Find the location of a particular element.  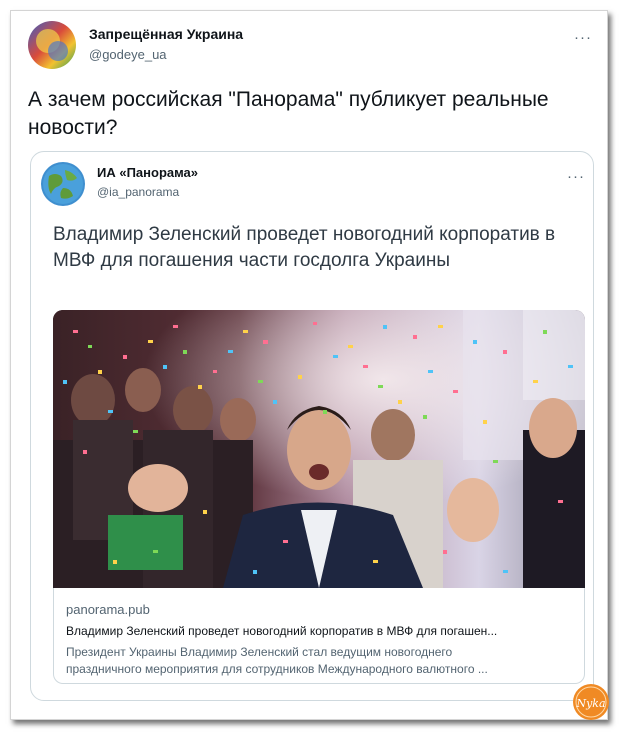

nyka-watermark-logo: Nyka is located at coordinates (591, 702).